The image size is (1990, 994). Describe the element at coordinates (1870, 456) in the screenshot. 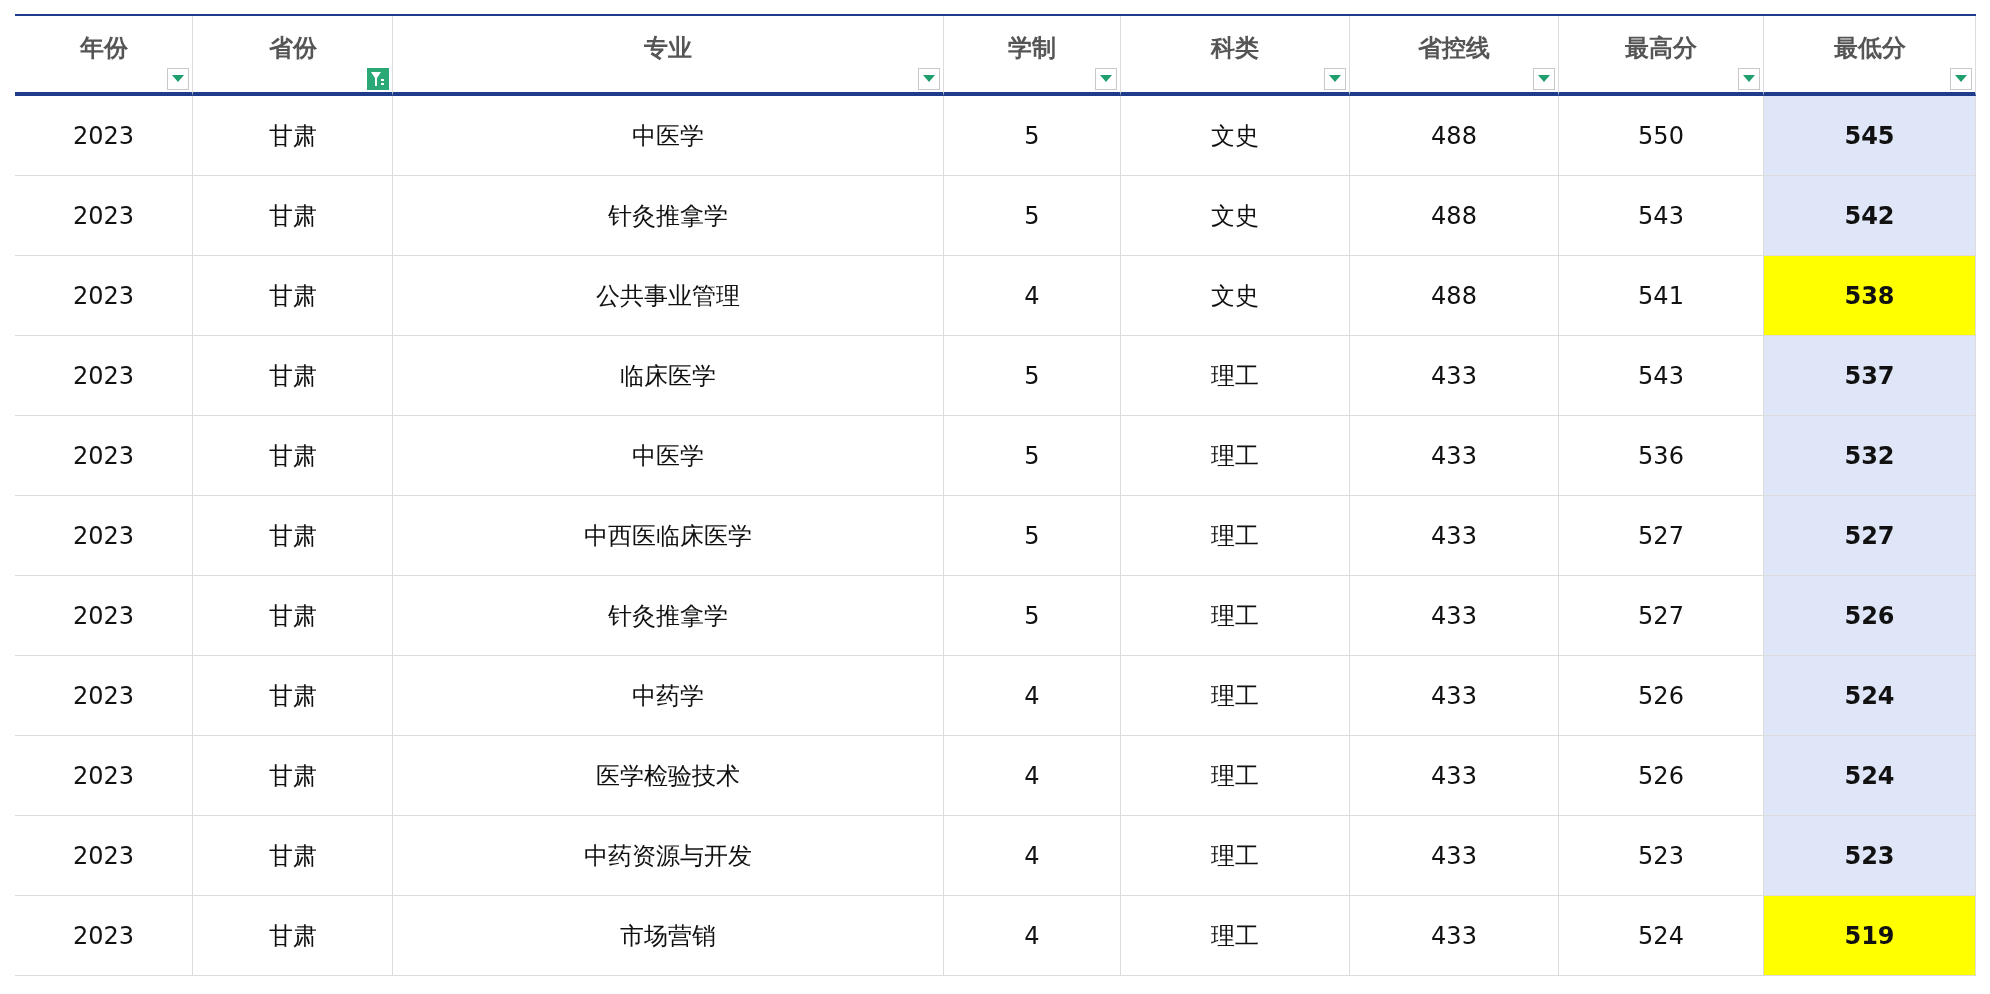

I see `table-cell: 532` at that location.